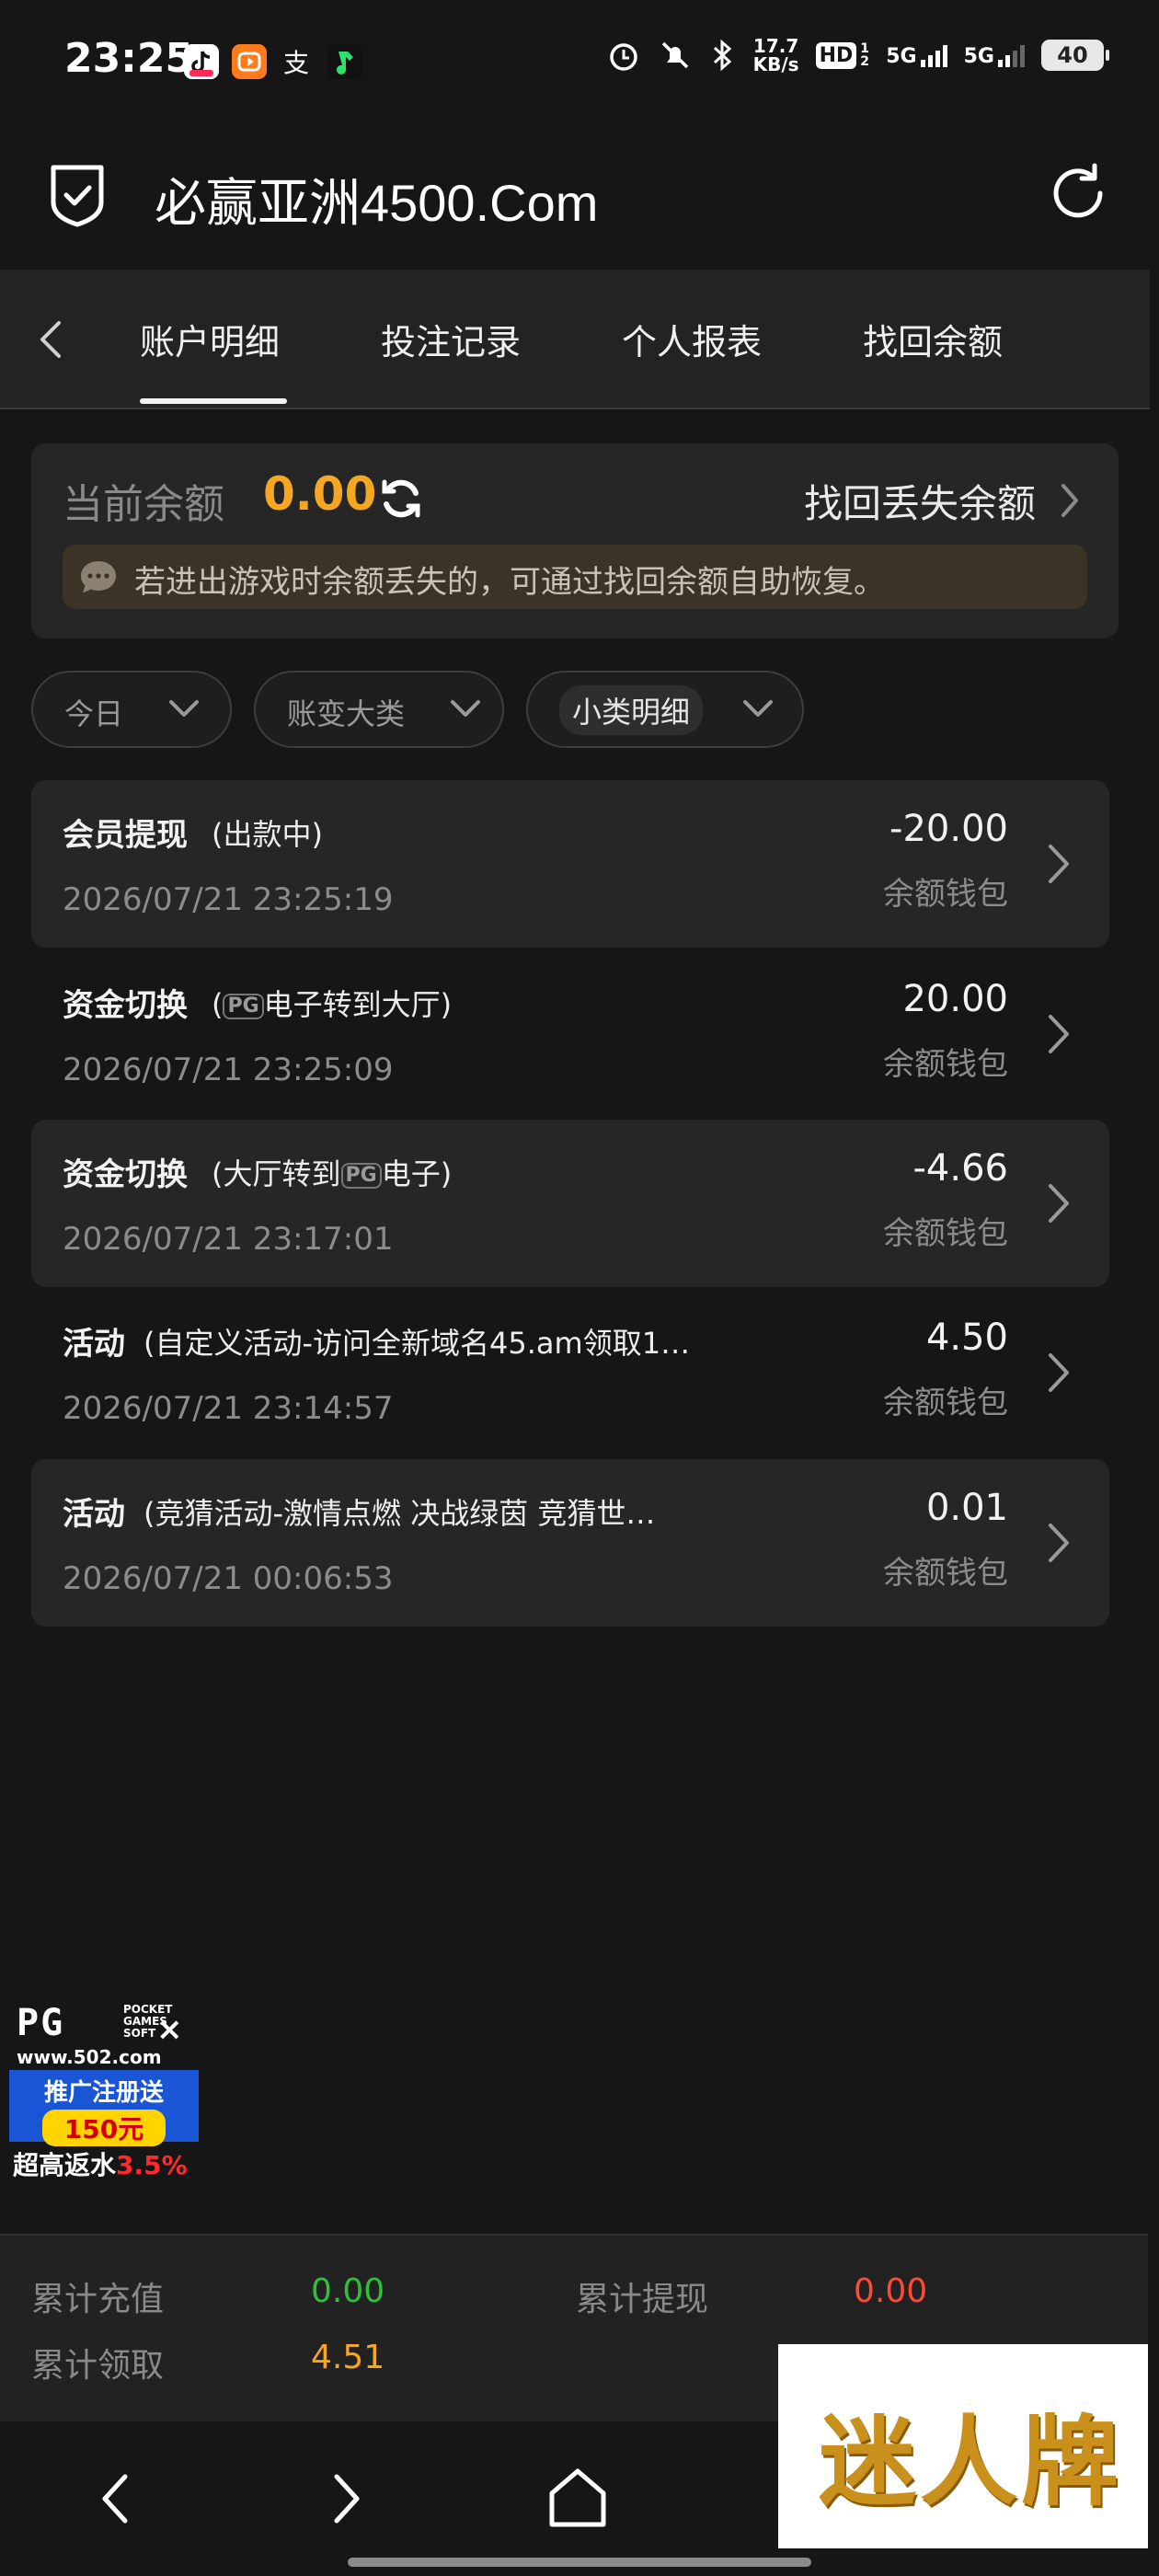 The width and height of the screenshot is (1159, 2576). I want to click on transaction-detail: (出款中), so click(267, 834).